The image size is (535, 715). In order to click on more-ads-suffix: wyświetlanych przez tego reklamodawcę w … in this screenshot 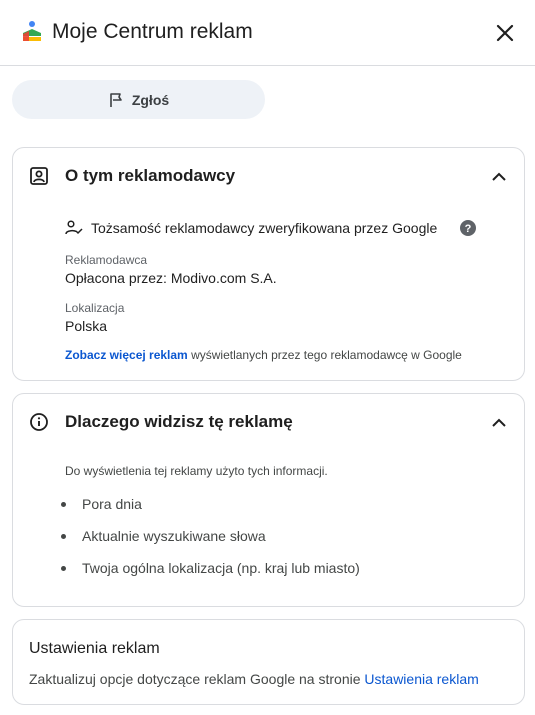, I will do `click(324, 355)`.